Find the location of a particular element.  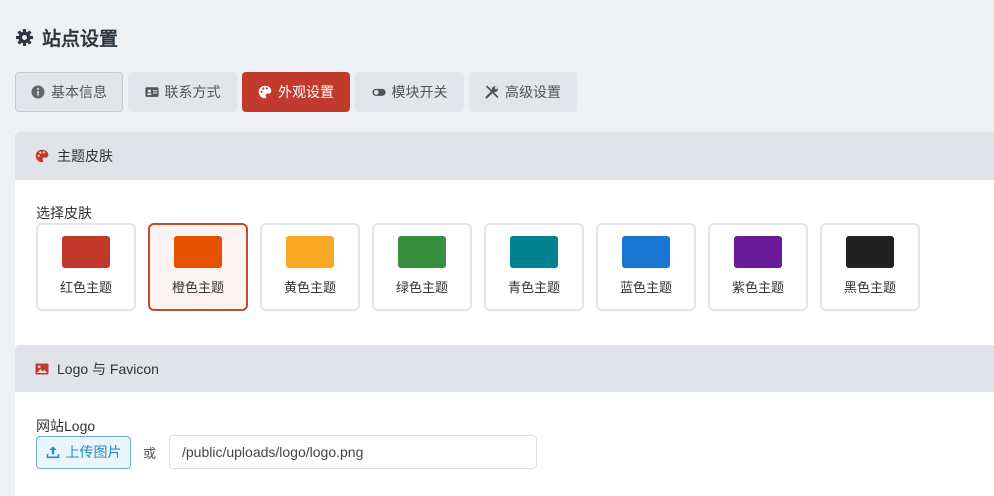

skin-option-cyan: 青色主题 is located at coordinates (534, 267).